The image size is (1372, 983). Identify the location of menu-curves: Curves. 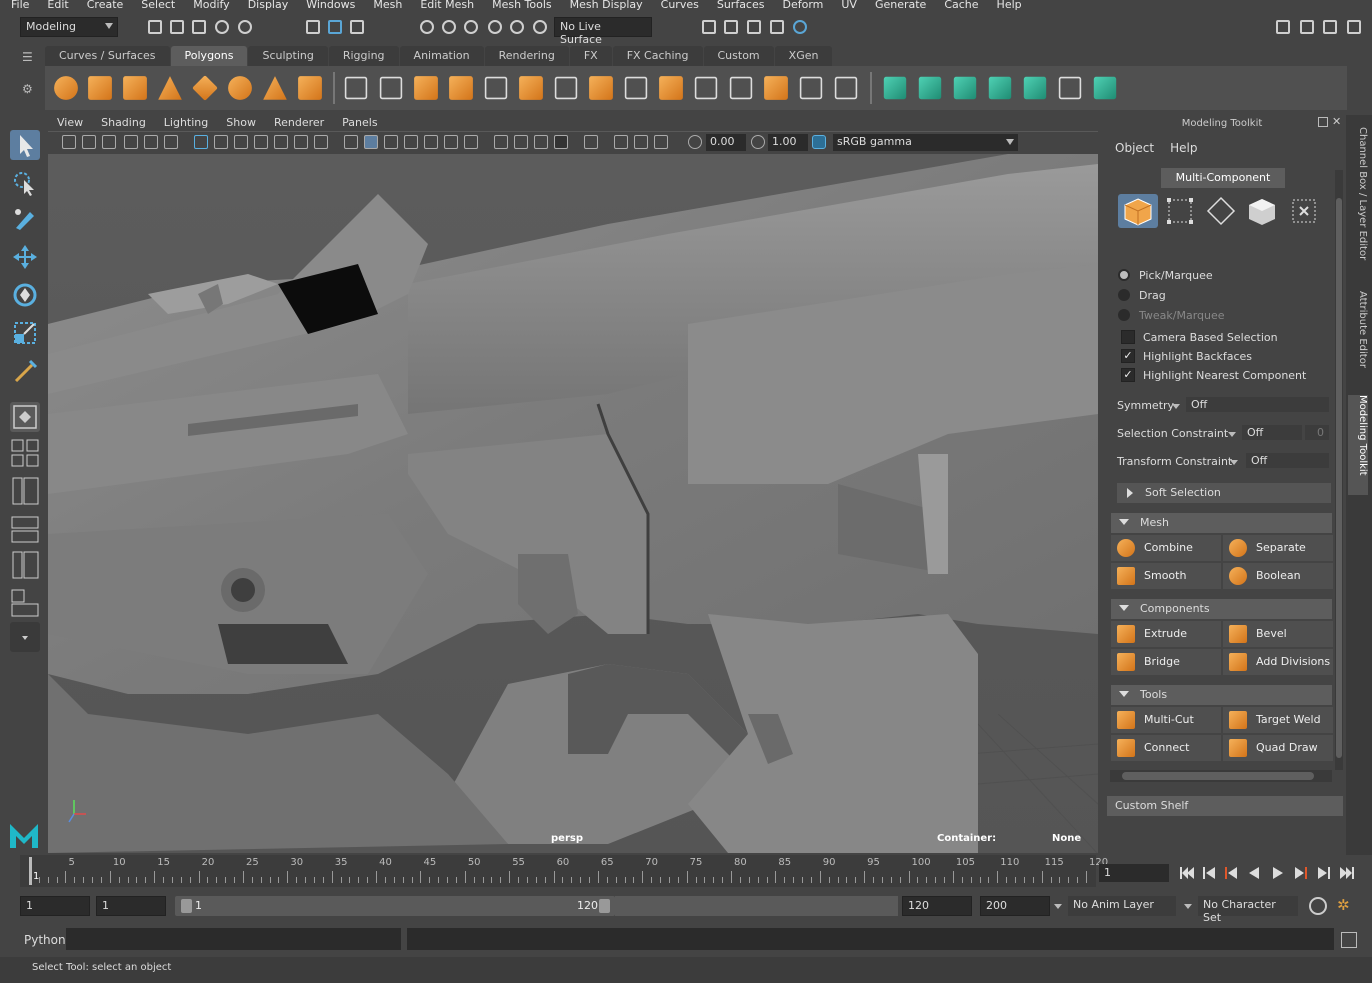
(678, 5).